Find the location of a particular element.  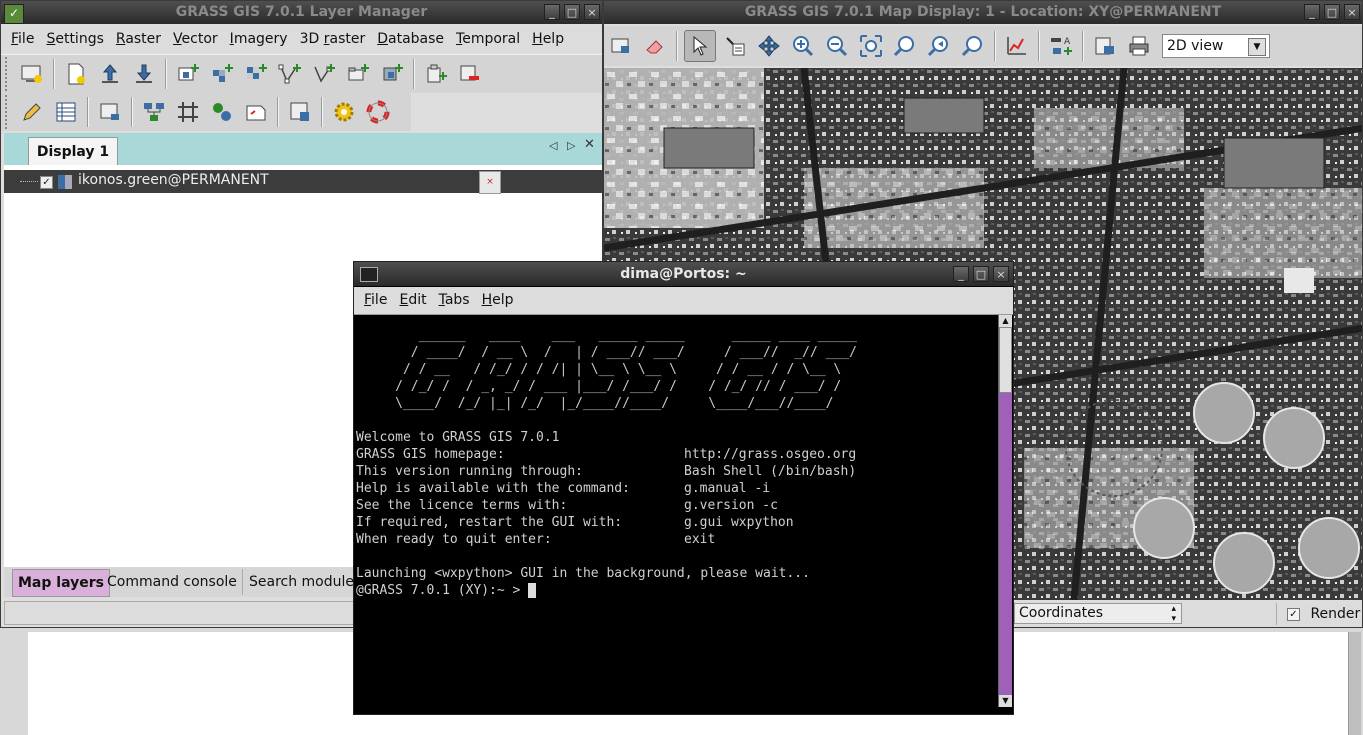

add-vector-icon is located at coordinates (290, 74).